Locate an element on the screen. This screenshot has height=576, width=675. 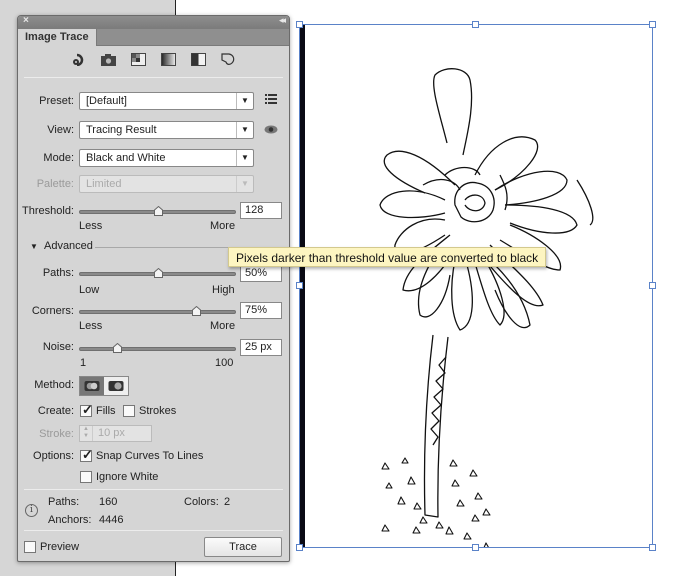
fills-checkbox: ✓ is located at coordinates (86, 409).